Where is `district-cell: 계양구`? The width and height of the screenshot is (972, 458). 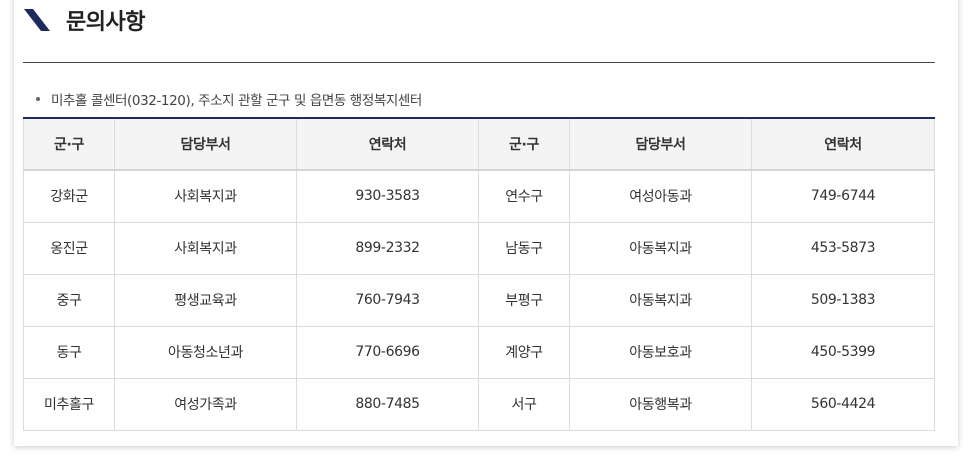 district-cell: 계양구 is located at coordinates (524, 352).